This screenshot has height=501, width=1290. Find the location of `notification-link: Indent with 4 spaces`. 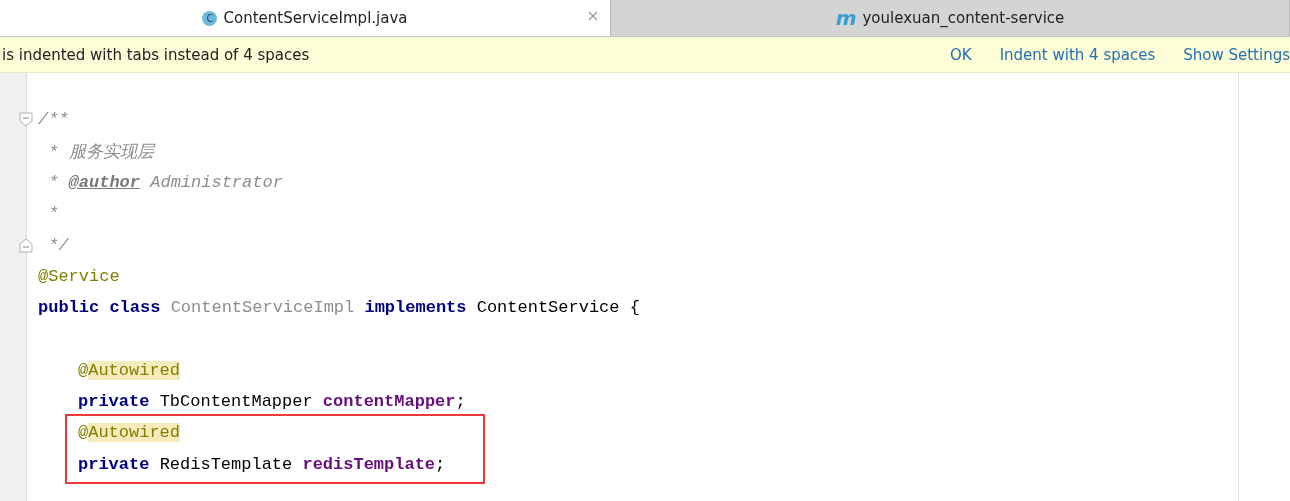

notification-link: Indent with 4 spaces is located at coordinates (1077, 54).